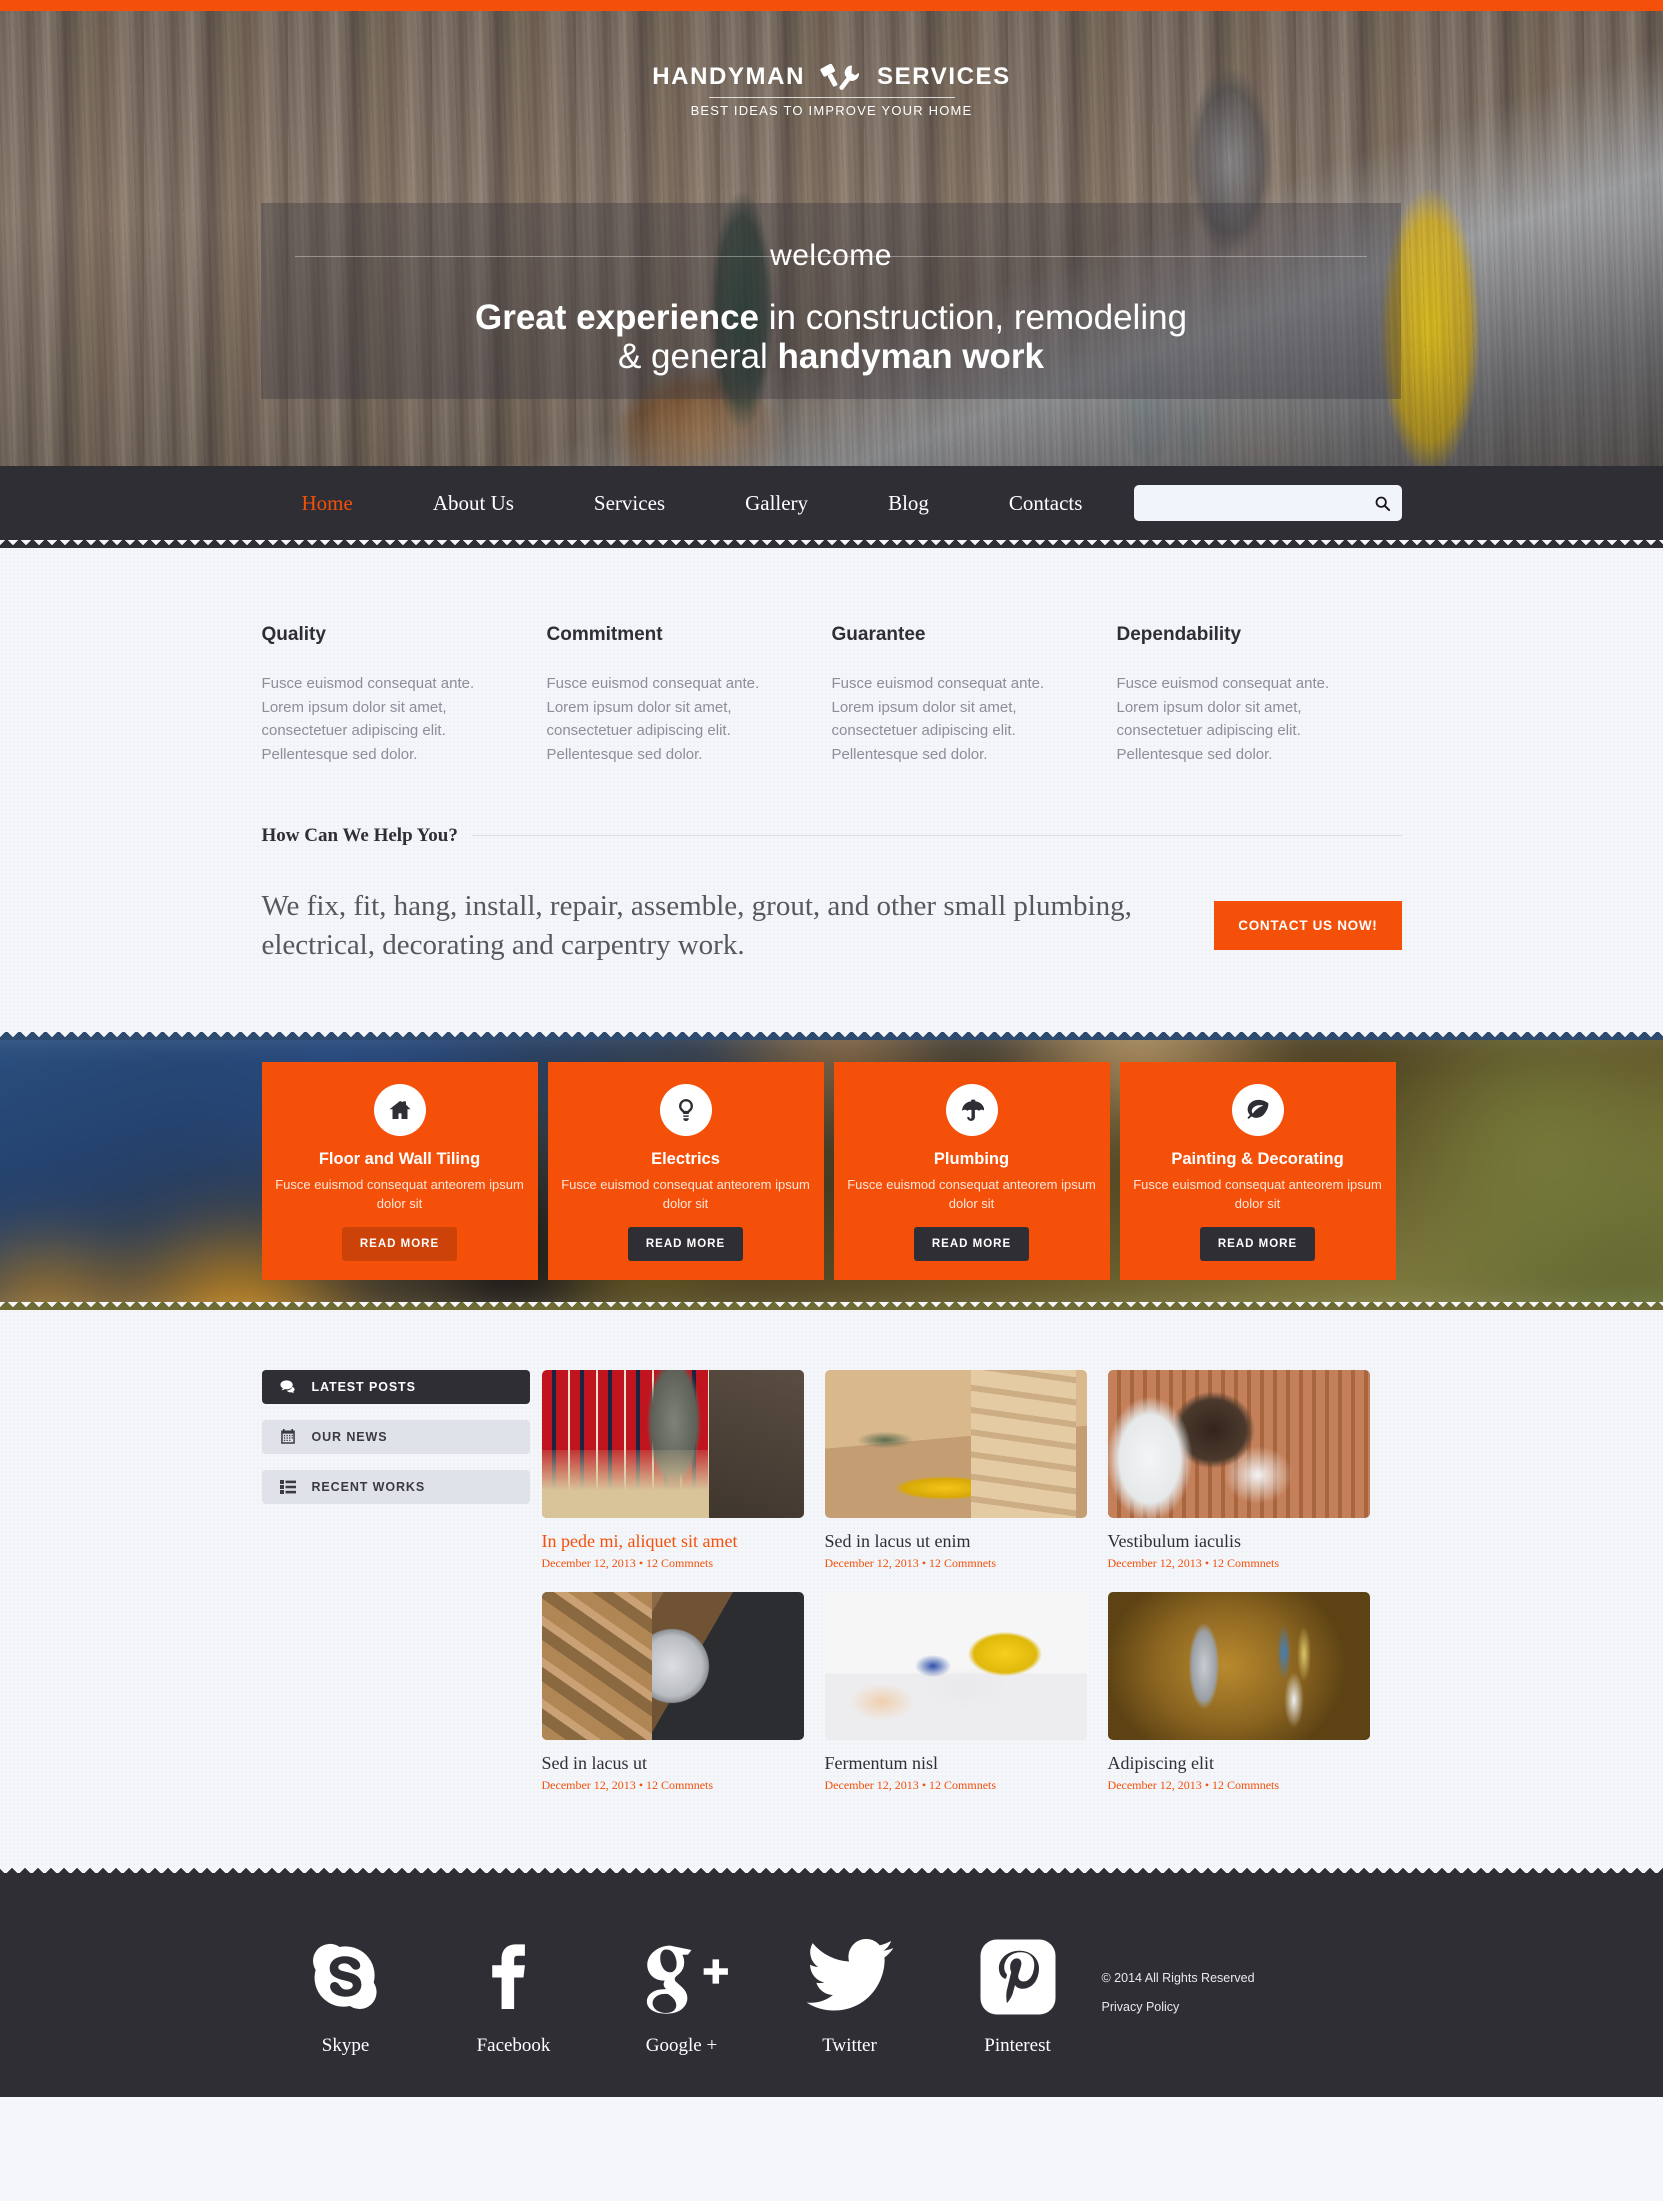 This screenshot has width=1663, height=2201. I want to click on post-title: Vestibulum iaculis, so click(1239, 1541).